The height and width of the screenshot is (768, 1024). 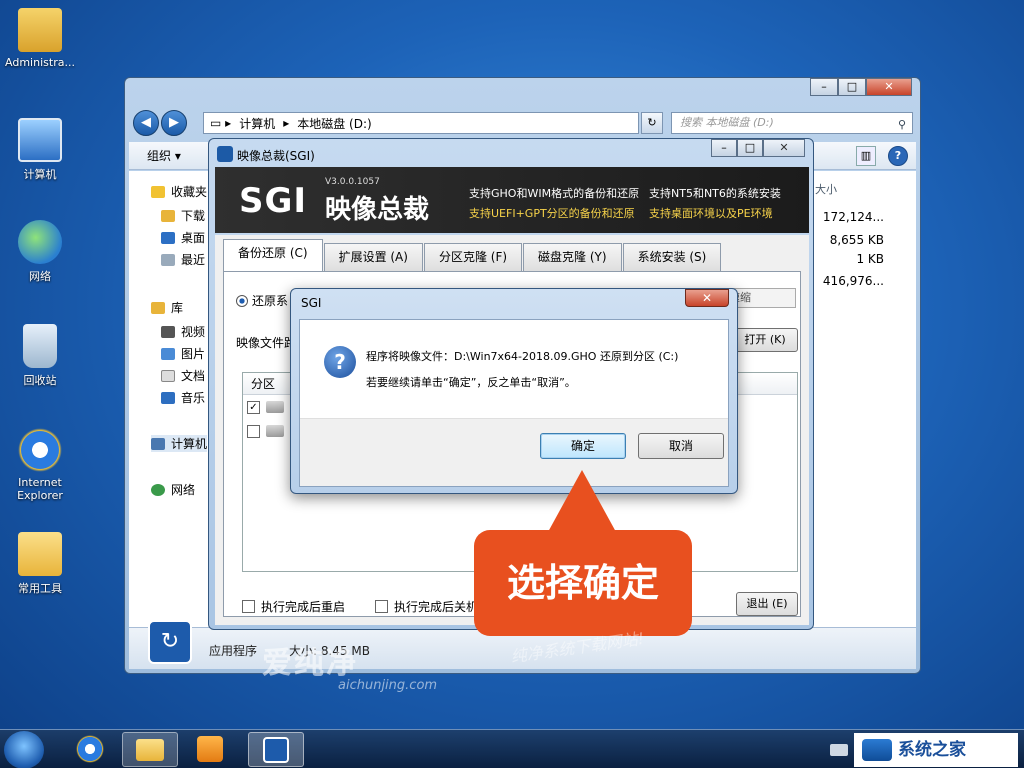 What do you see at coordinates (158, 307) in the screenshot?
I see `library-icon` at bounding box center [158, 307].